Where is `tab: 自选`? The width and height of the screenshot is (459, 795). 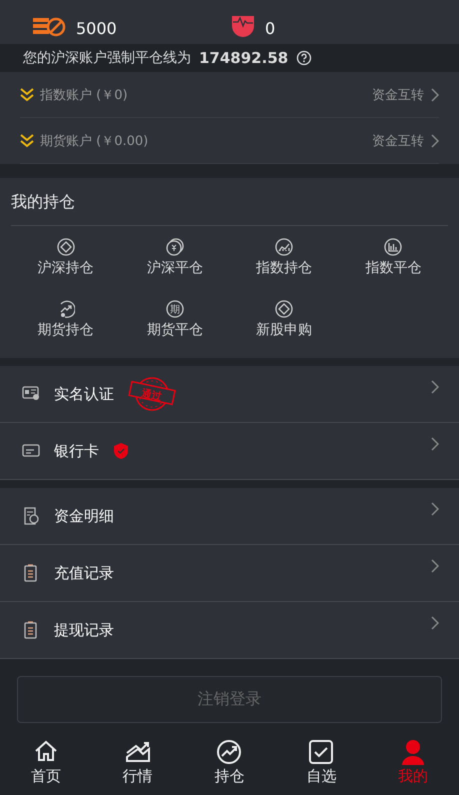 tab: 自选 is located at coordinates (321, 765).